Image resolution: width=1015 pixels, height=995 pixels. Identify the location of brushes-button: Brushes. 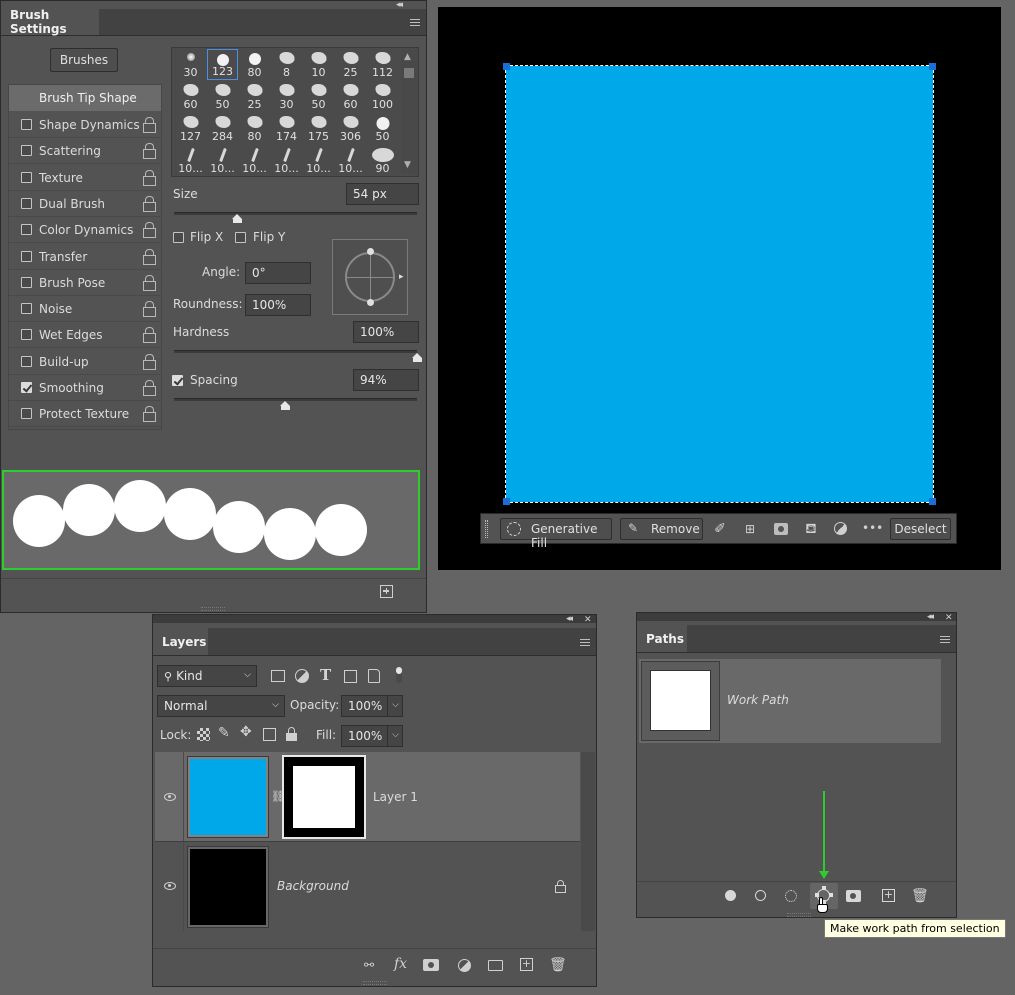
(84, 60).